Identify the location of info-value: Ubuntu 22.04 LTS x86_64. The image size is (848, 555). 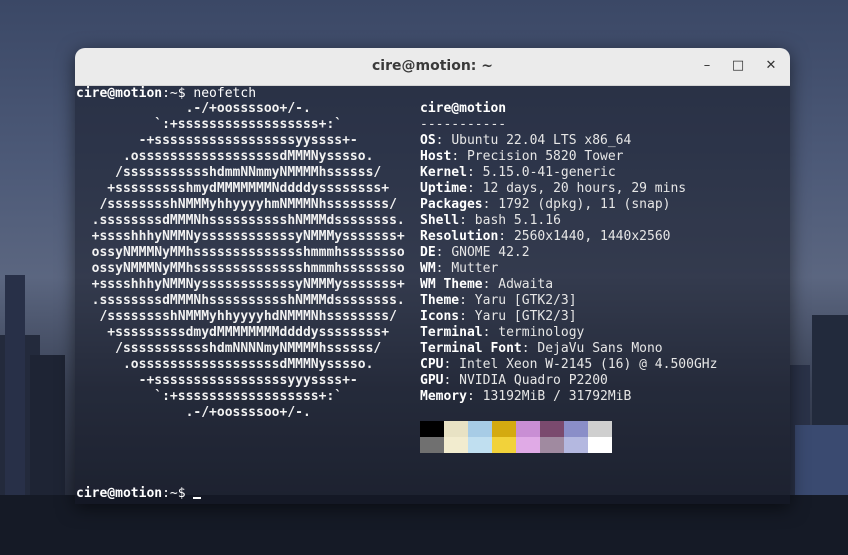
(541, 140).